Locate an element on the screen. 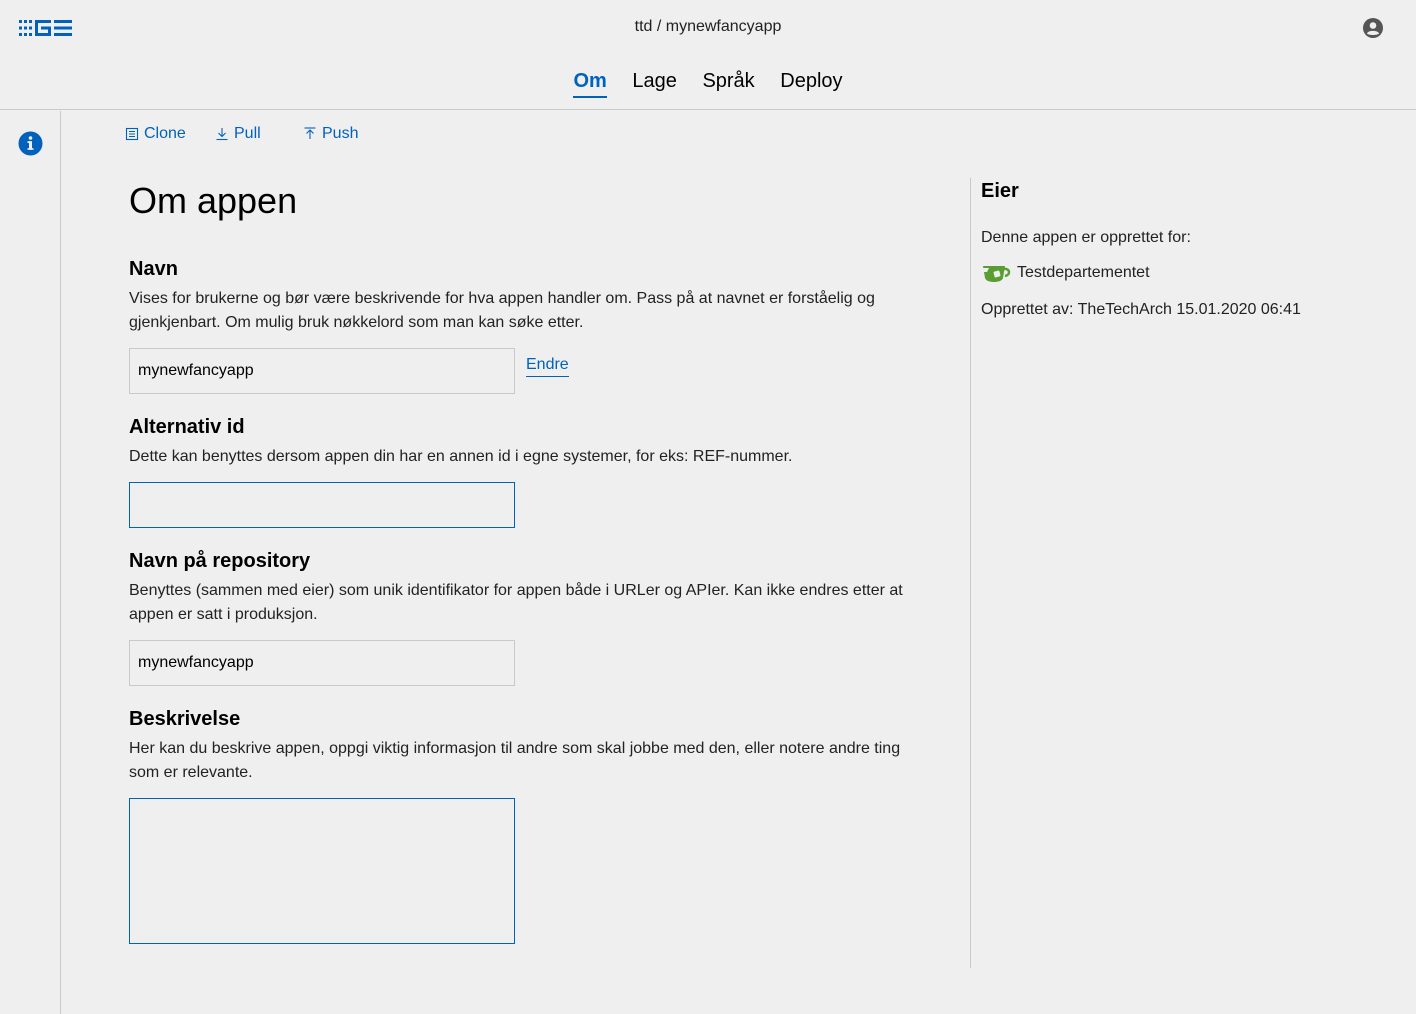 The width and height of the screenshot is (1416, 1014). alt-id-title: Alternativ id is located at coordinates (187, 427).